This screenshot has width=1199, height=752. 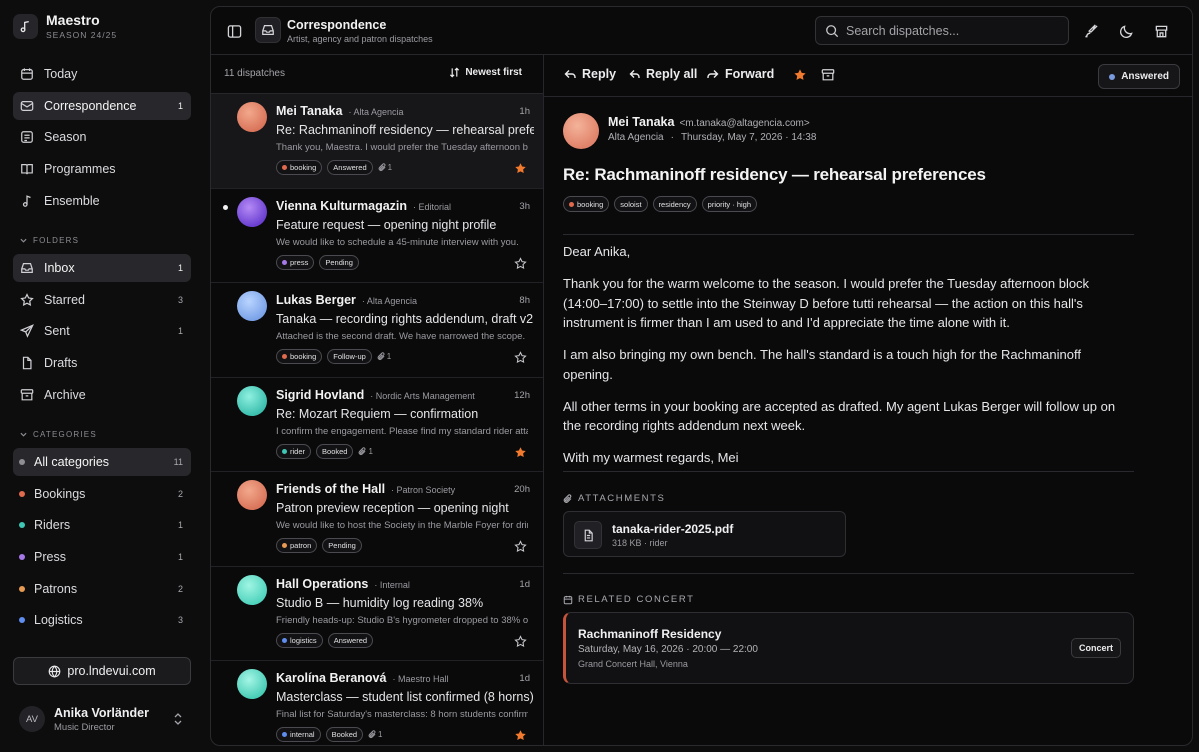 I want to click on forward-button: Forward, so click(x=740, y=74).